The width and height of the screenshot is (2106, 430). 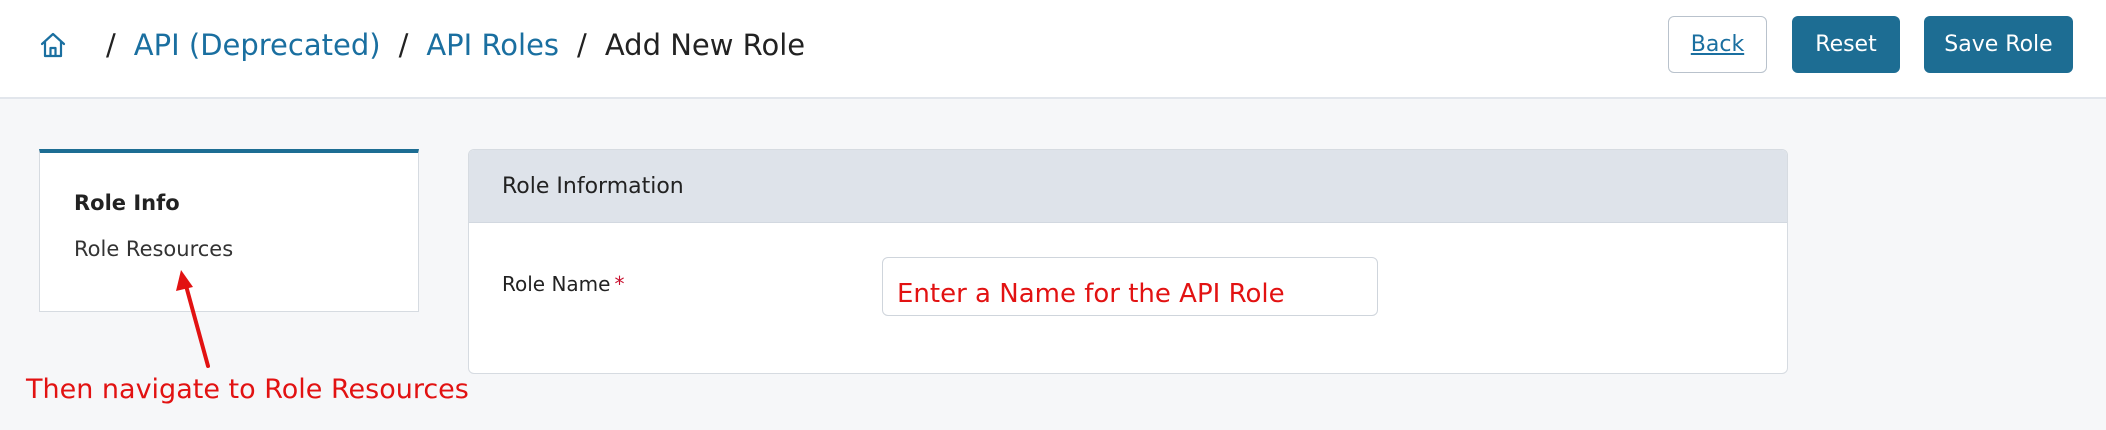 What do you see at coordinates (1130, 286) in the screenshot?
I see `role-name-input` at bounding box center [1130, 286].